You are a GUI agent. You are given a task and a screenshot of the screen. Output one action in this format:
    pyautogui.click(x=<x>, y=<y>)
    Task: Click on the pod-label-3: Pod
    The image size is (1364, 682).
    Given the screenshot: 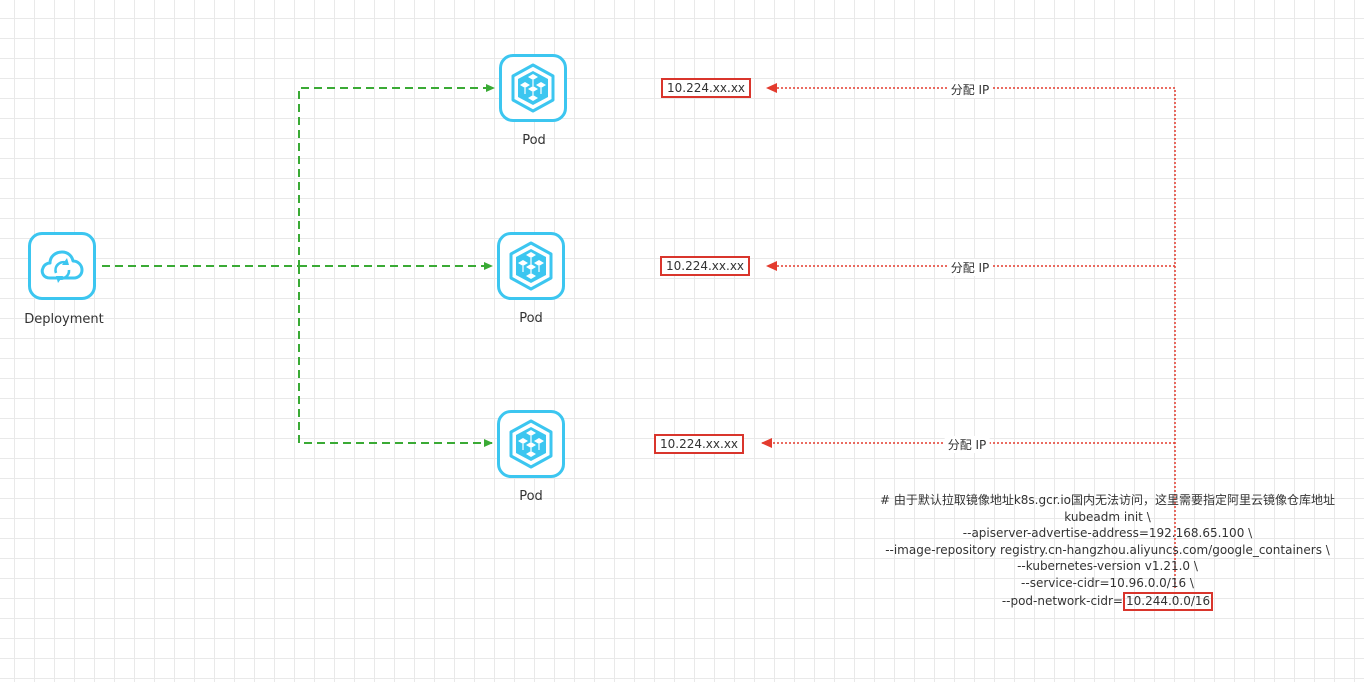 What is the action you would take?
    pyautogui.click(x=531, y=496)
    